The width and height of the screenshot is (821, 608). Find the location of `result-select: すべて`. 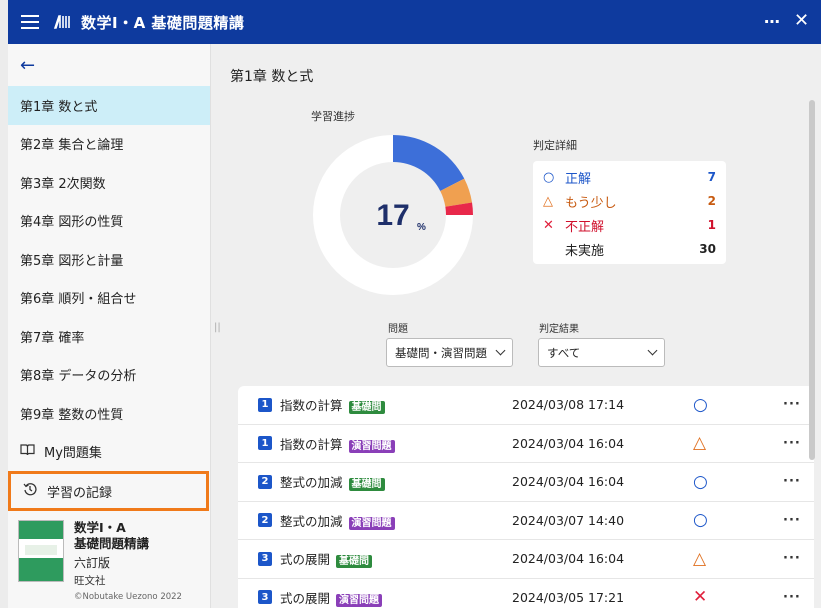

result-select: すべて is located at coordinates (601, 352).